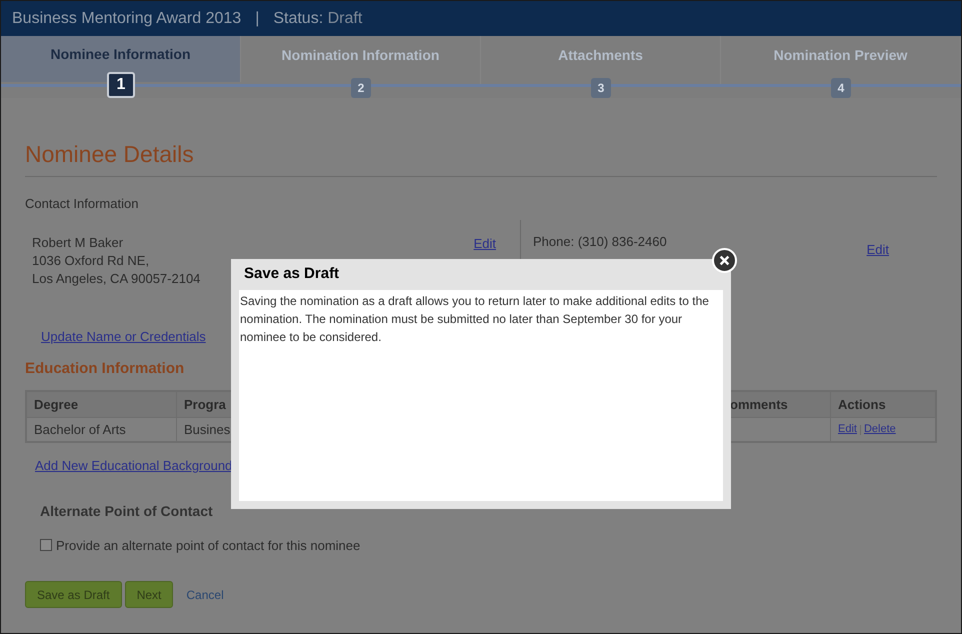  I want to click on cancel-link: Cancel, so click(205, 595).